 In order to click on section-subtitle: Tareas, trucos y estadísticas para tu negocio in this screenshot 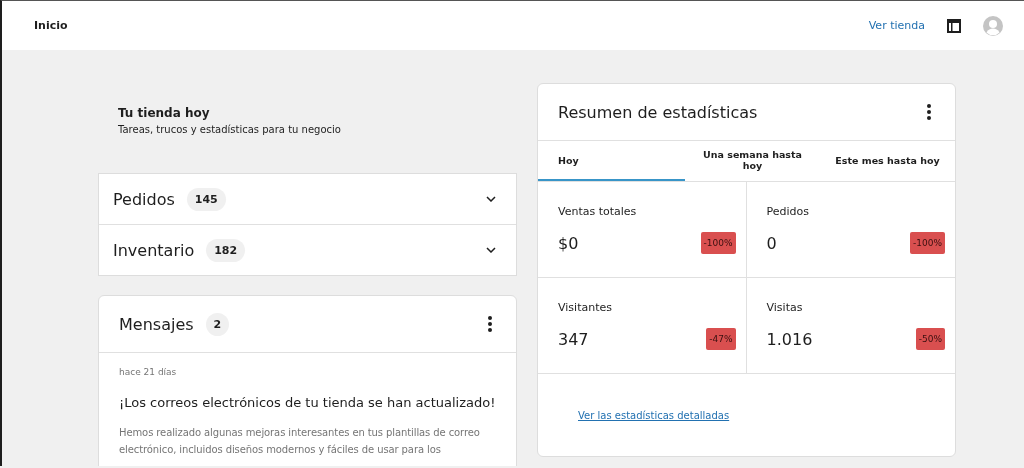, I will do `click(230, 129)`.